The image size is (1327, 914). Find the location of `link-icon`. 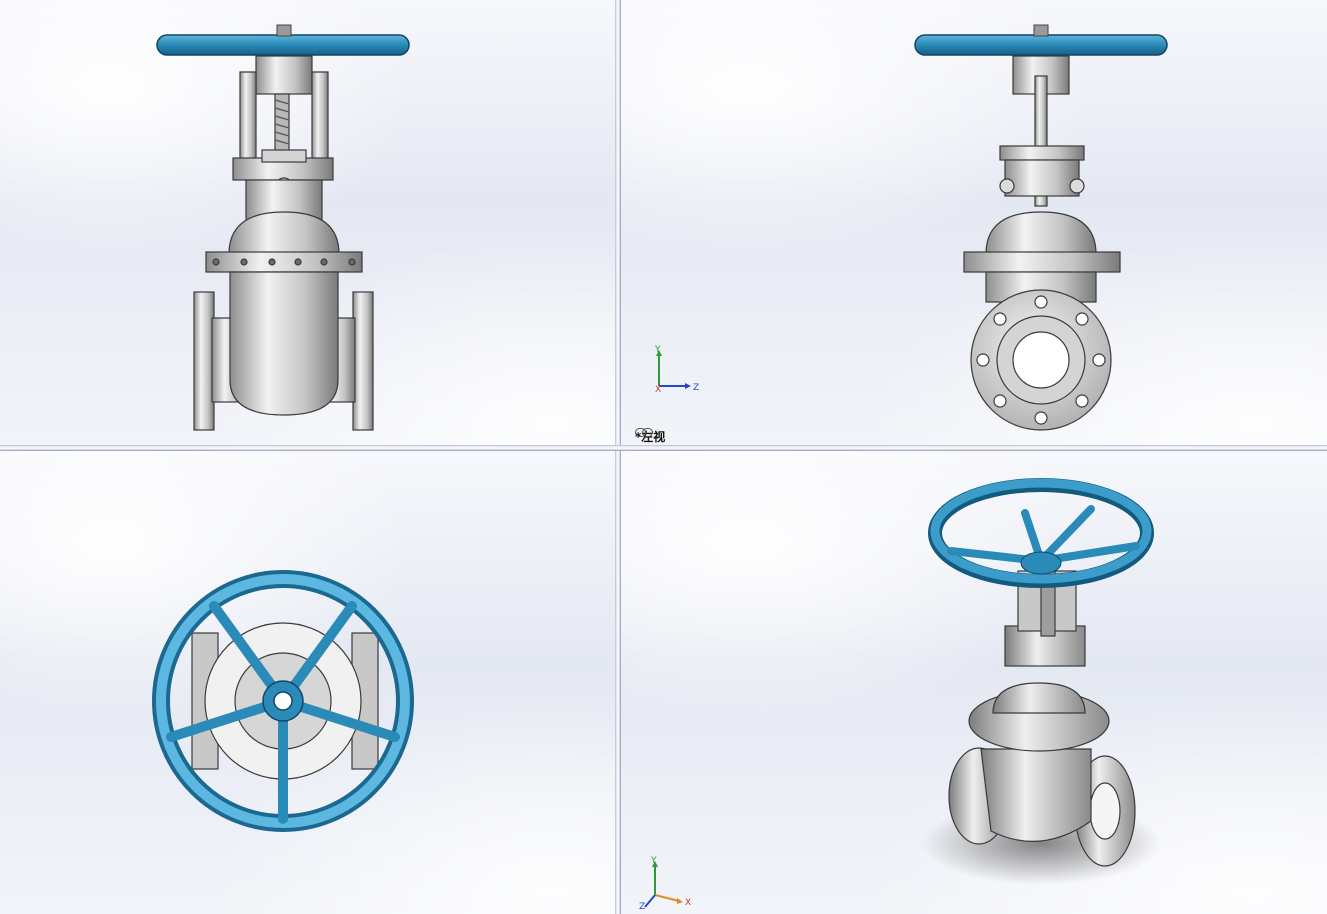

link-icon is located at coordinates (644, 432).